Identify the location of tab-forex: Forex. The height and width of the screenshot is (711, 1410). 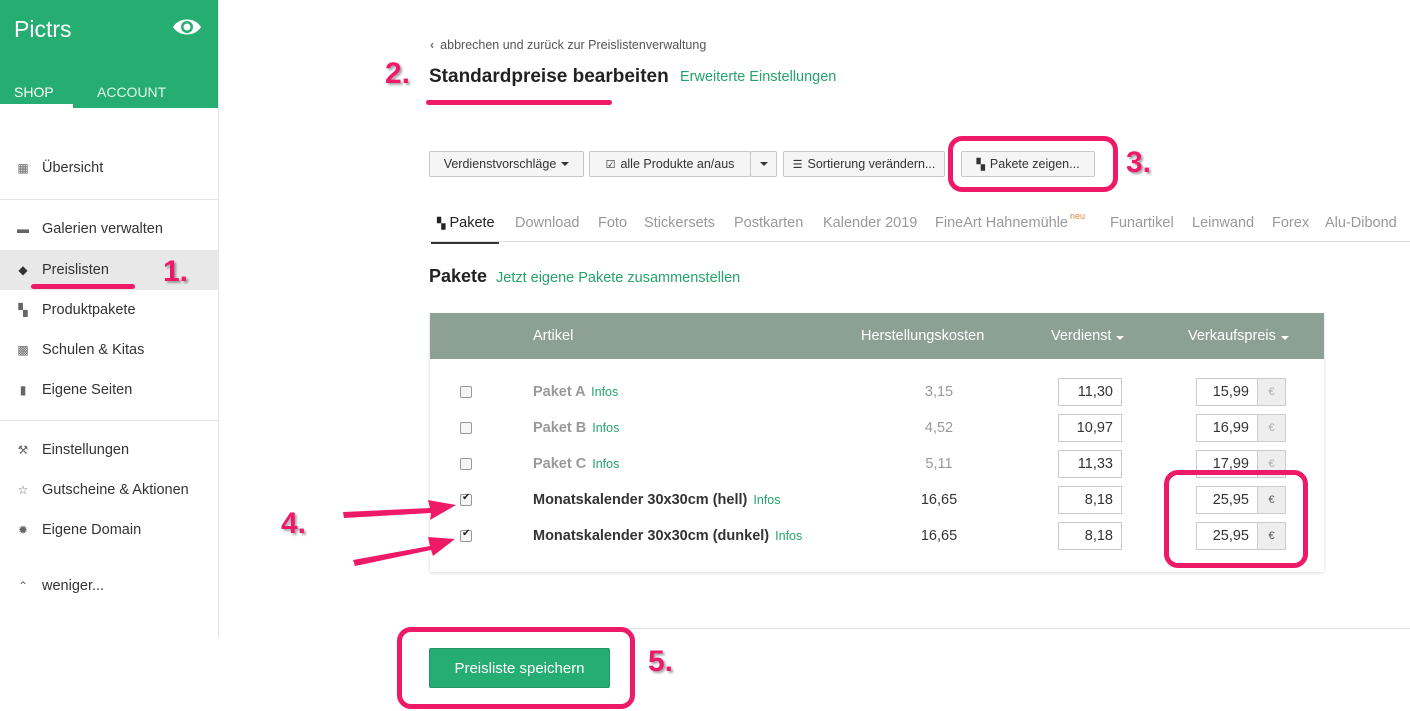
(1290, 223).